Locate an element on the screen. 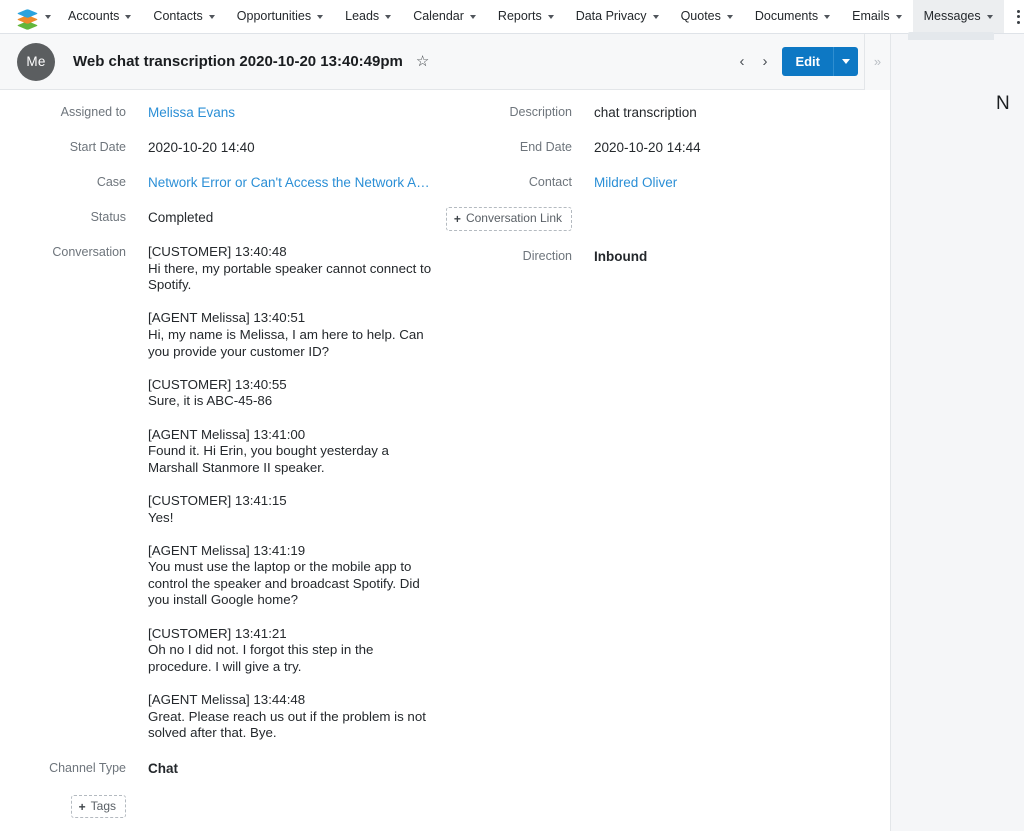  nav-item-label: Leads is located at coordinates (362, 16).